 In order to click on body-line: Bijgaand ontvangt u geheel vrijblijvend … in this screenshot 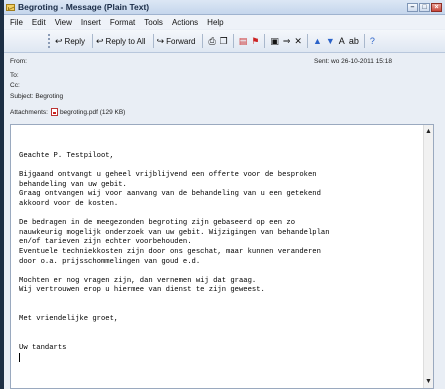, I will do `click(168, 175)`.